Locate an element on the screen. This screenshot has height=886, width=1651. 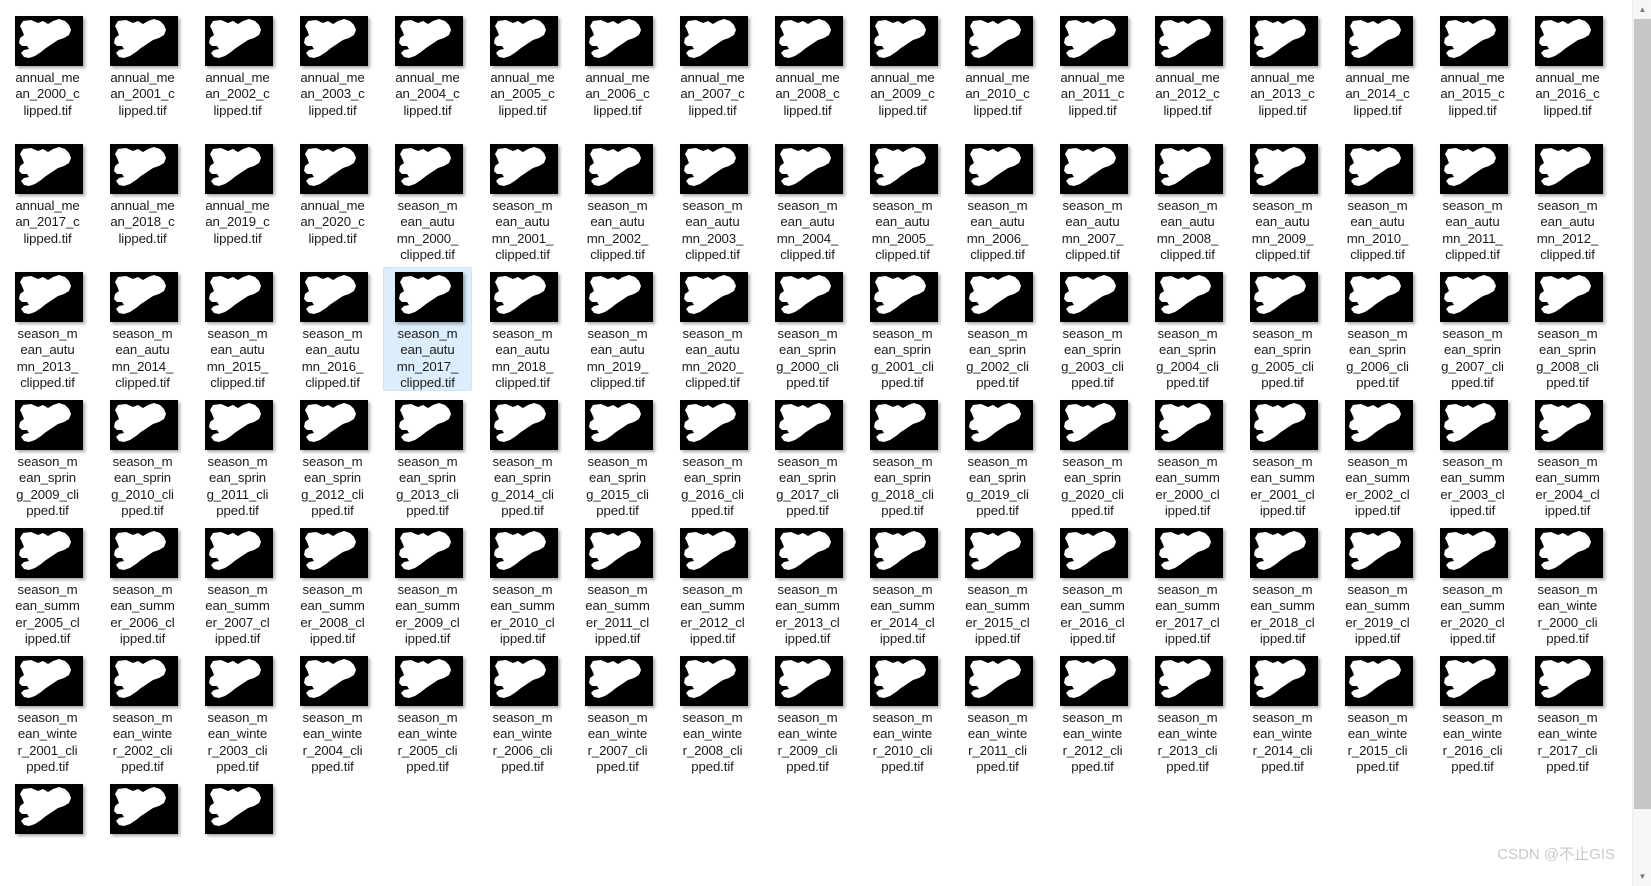
file-item: season_m ean_sprin g_2020_cli pped.tif is located at coordinates (1092, 457).